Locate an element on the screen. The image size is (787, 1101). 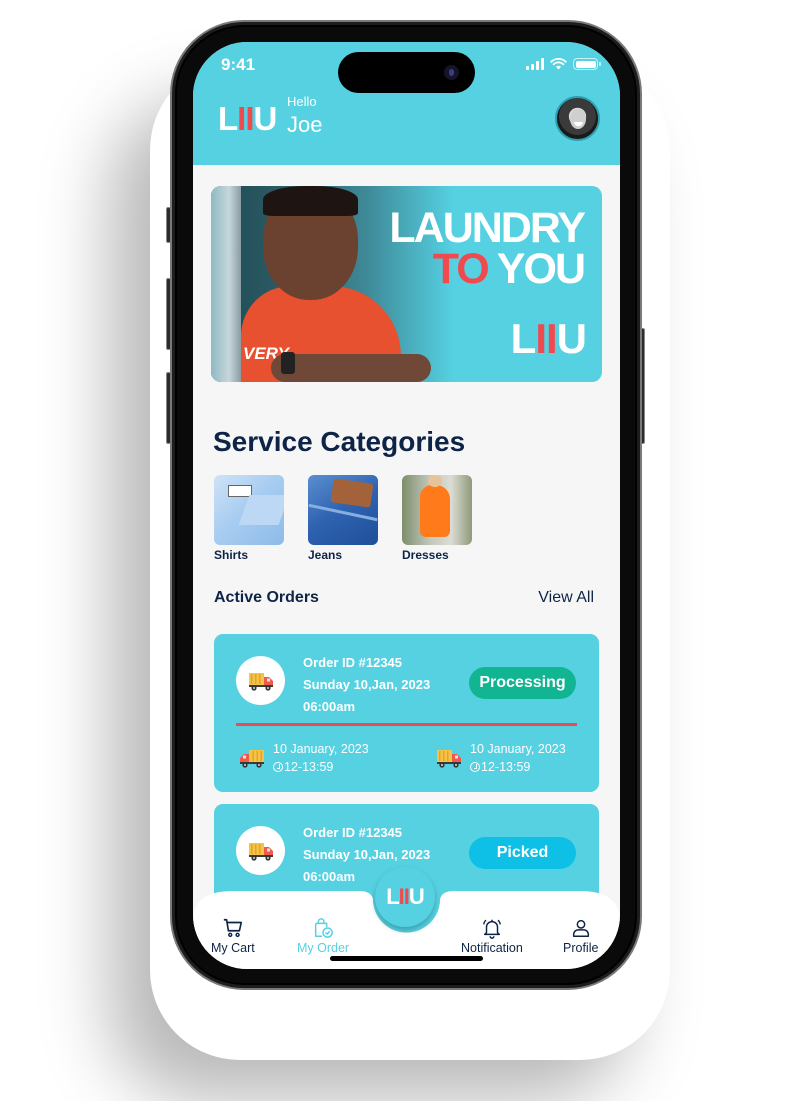
banner-headline-line1: LAUNDRY is located at coordinates (487, 228).